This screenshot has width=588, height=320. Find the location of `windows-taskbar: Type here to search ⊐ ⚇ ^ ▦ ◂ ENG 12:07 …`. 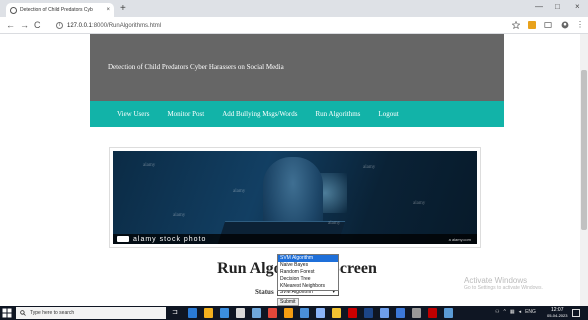

windows-taskbar: Type here to search ⊐ ⚇ ^ ▦ ◂ ENG 12:07 … is located at coordinates (294, 313).